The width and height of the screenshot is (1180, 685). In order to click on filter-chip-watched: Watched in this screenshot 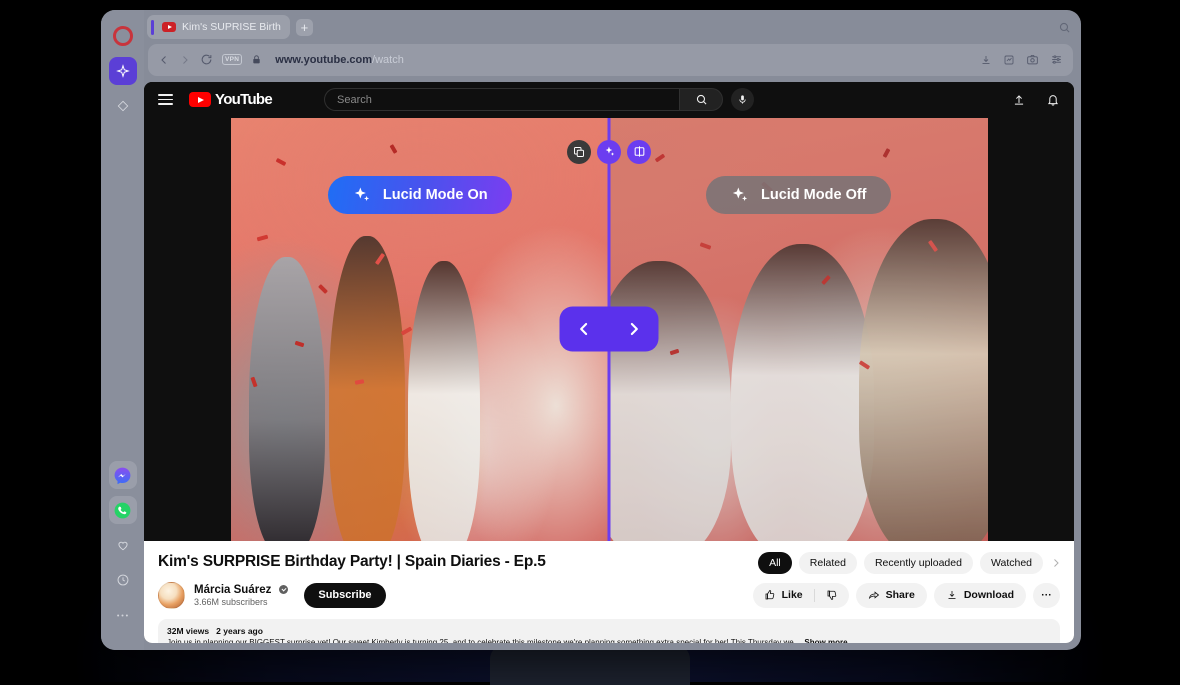, I will do `click(1011, 563)`.